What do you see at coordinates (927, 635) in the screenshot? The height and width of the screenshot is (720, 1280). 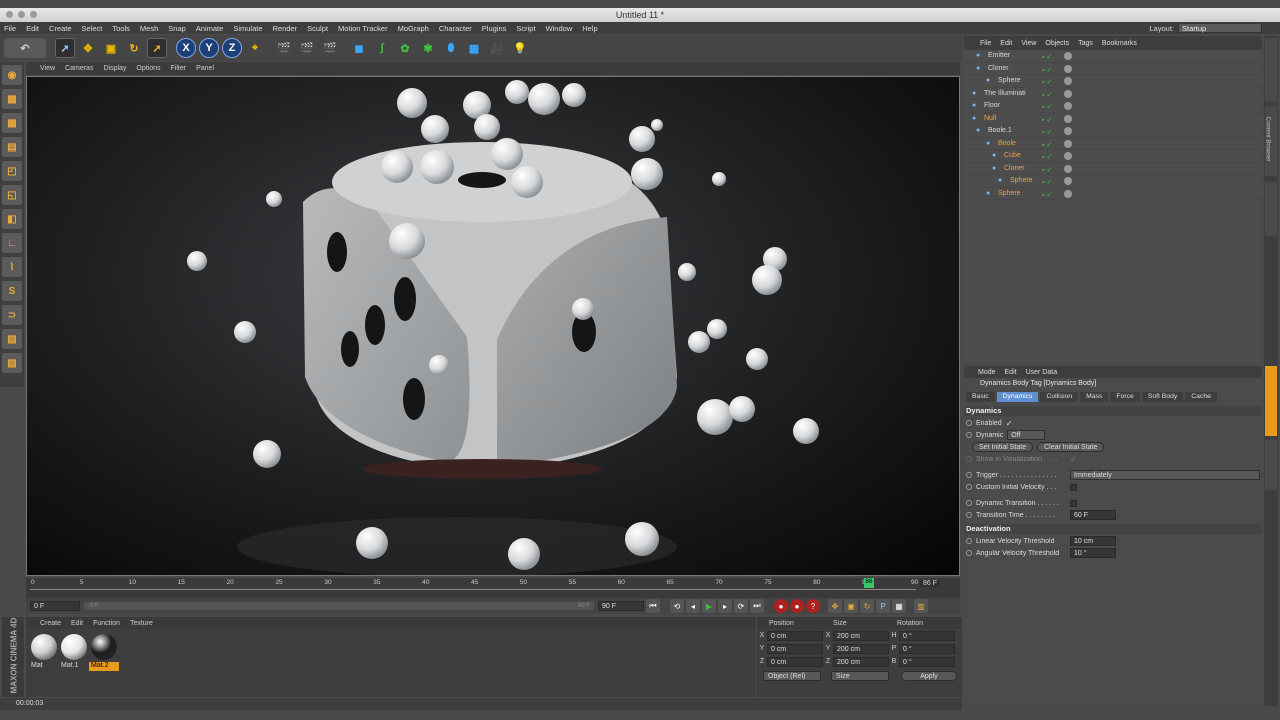 I see `rotation-value-field: 0 °` at bounding box center [927, 635].